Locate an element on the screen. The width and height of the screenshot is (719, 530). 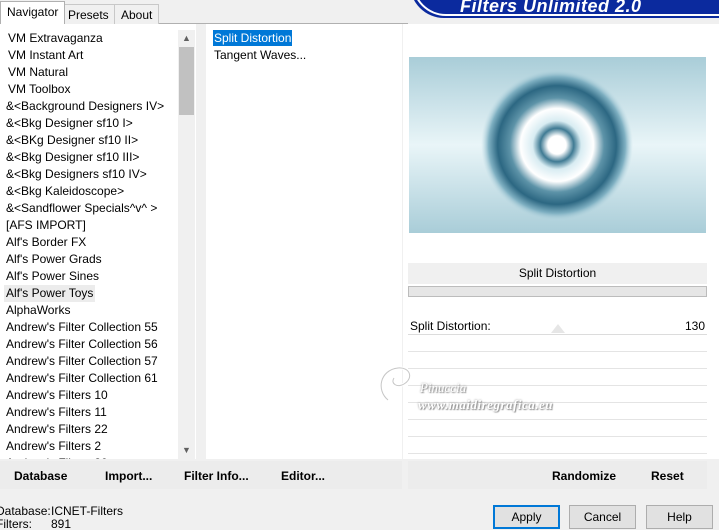
filter-item-split-distortion: Split Distortion is located at coordinates (253, 38).